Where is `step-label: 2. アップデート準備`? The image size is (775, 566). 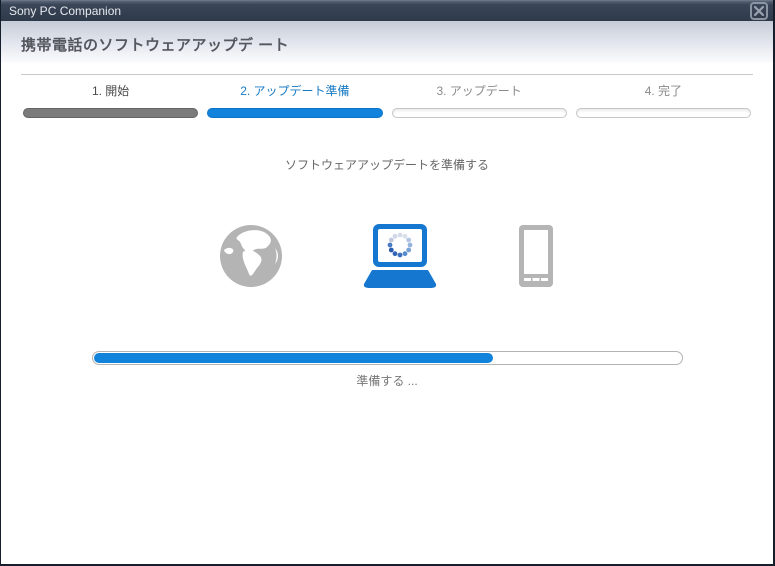 step-label: 2. アップデート準備 is located at coordinates (295, 91).